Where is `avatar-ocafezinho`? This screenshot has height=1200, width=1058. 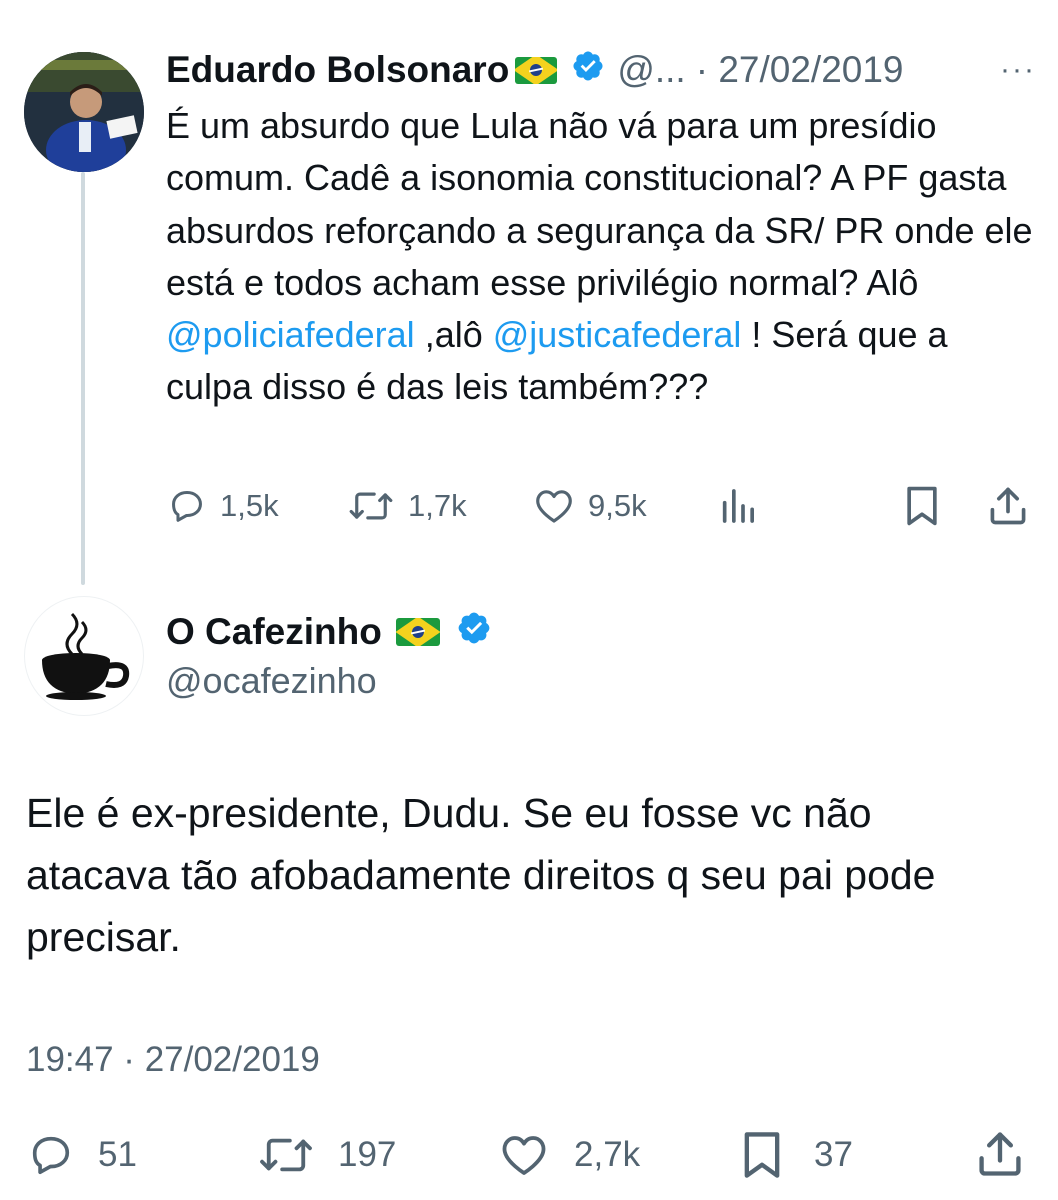
avatar-ocafezinho is located at coordinates (84, 656).